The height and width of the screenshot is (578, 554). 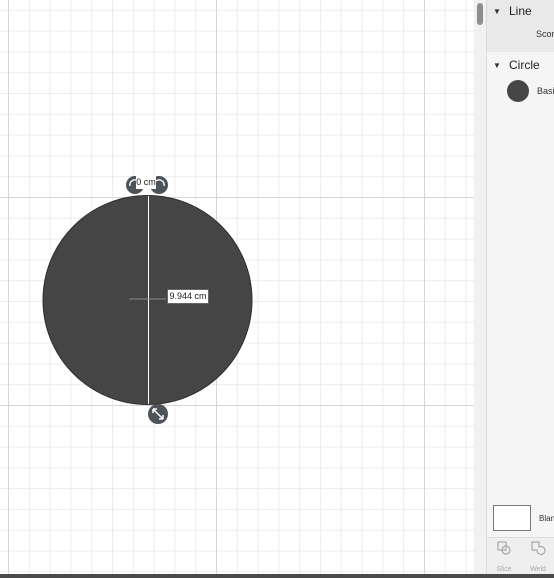 What do you see at coordinates (545, 34) in the screenshot?
I see `layer-item-score: Scor` at bounding box center [545, 34].